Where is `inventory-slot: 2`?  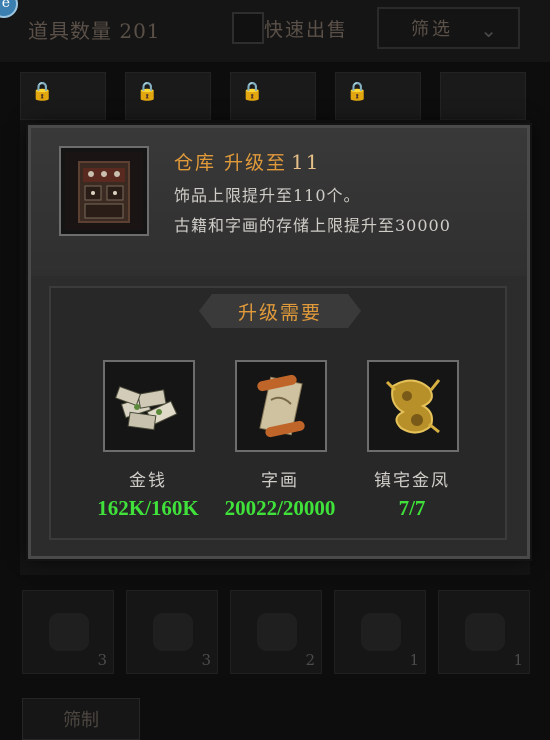
inventory-slot: 2 is located at coordinates (276, 632).